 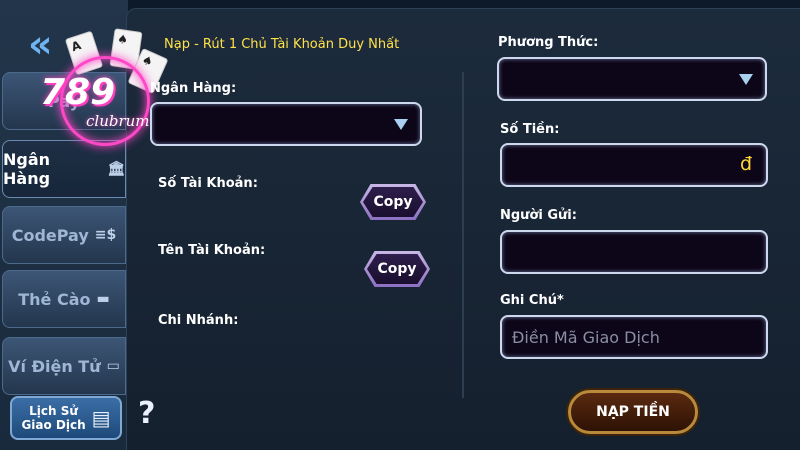 I want to click on nav-tab-codepay: CodePay ≡$, so click(x=64, y=235).